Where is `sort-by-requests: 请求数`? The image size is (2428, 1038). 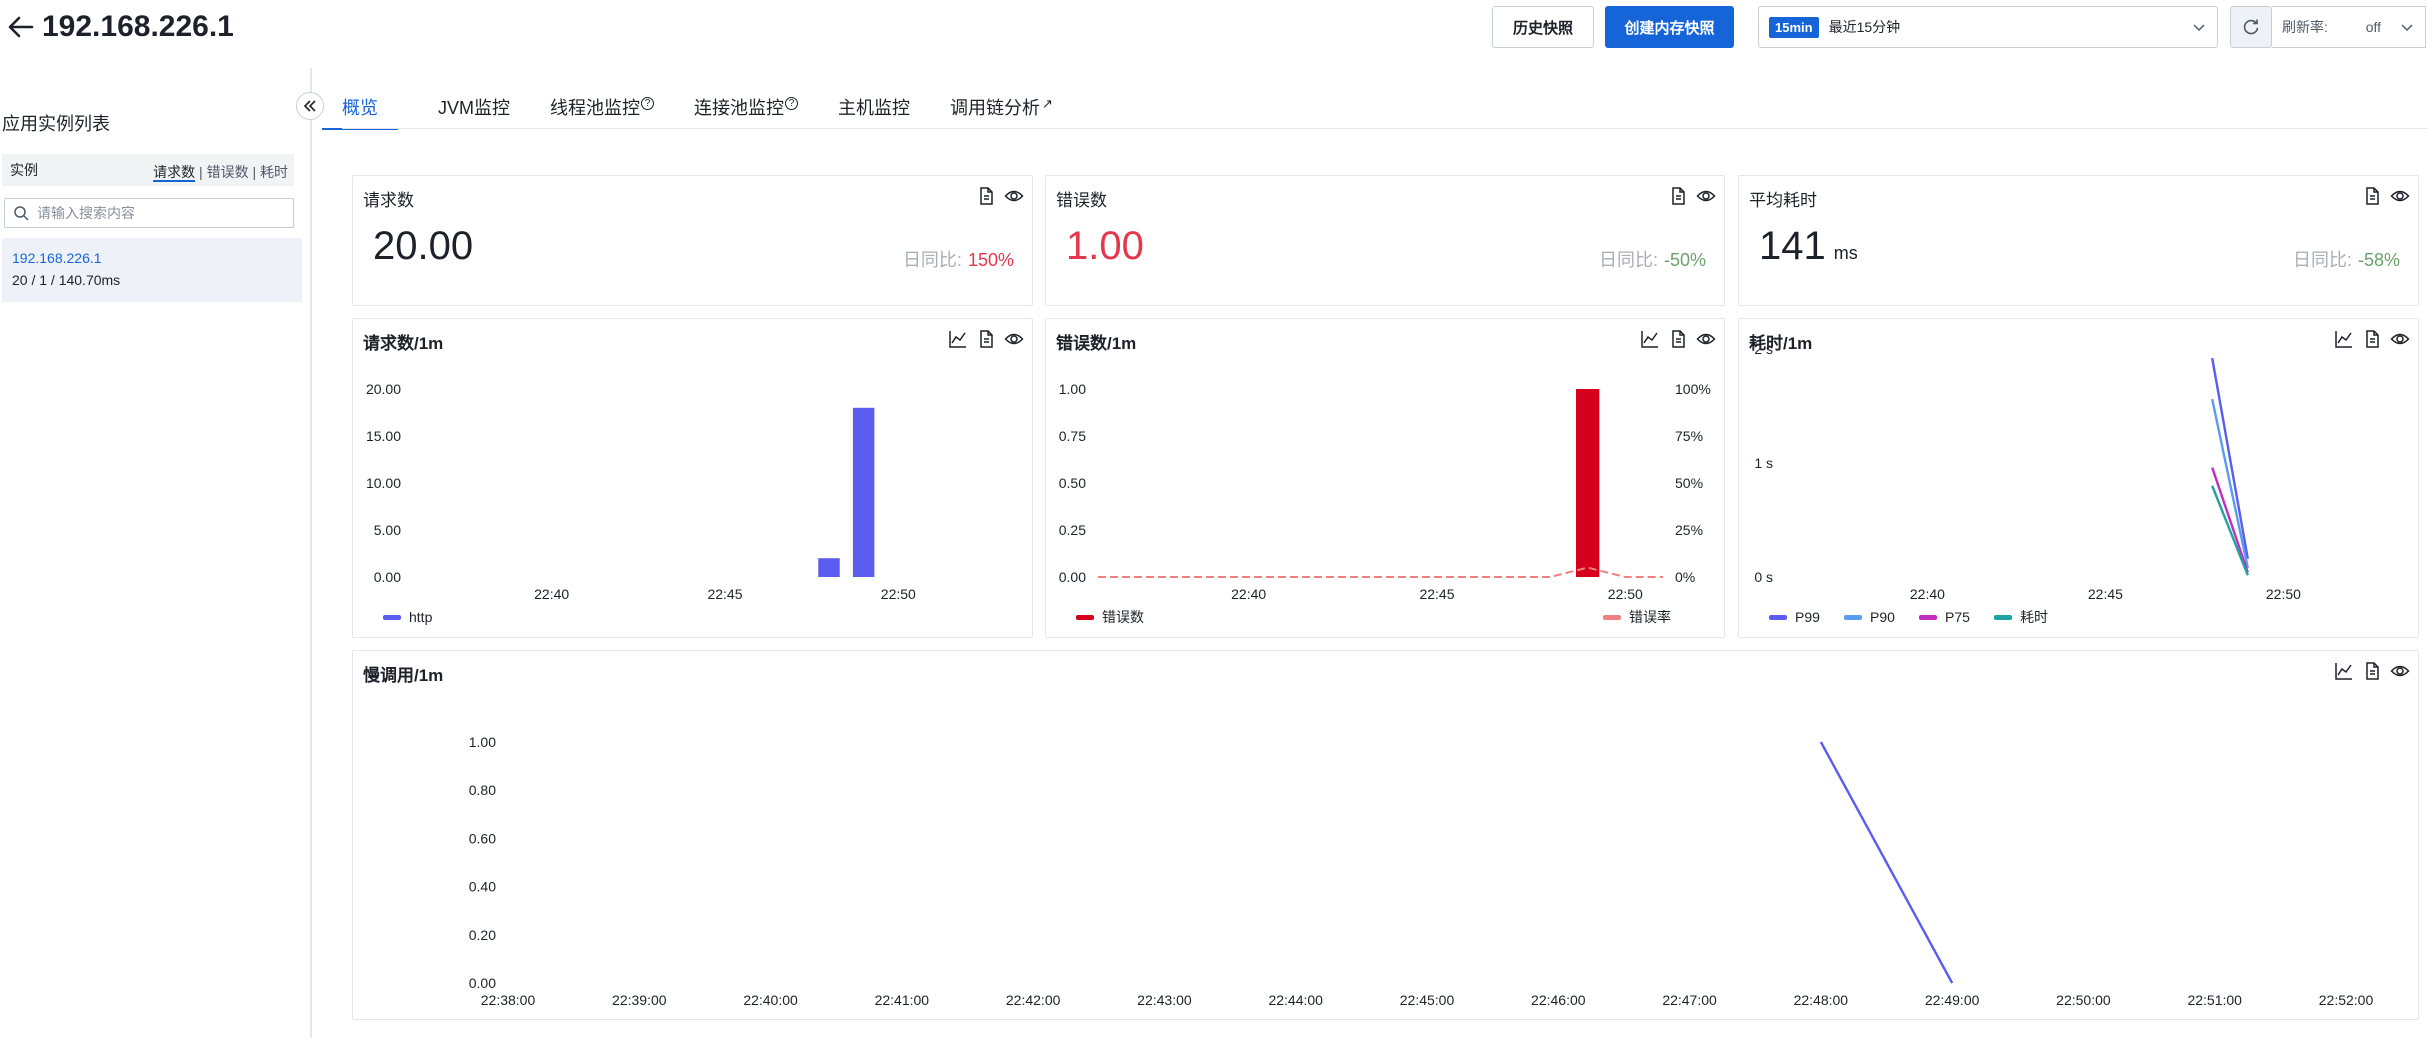
sort-by-requests: 请求数 is located at coordinates (174, 173).